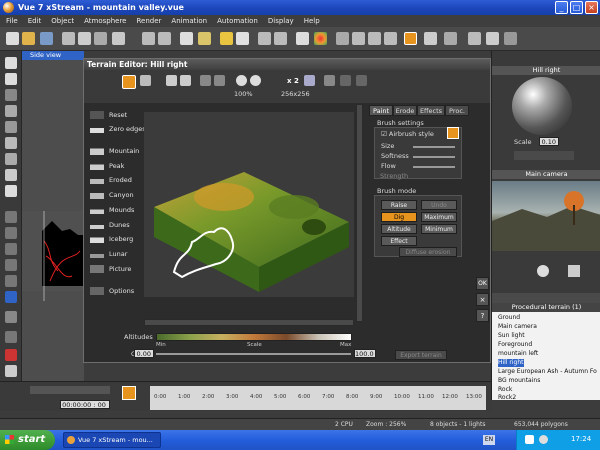 Image resolution: width=600 pixels, height=450 pixels. Describe the element at coordinates (27, 440) in the screenshot. I see `start-button: start` at that location.